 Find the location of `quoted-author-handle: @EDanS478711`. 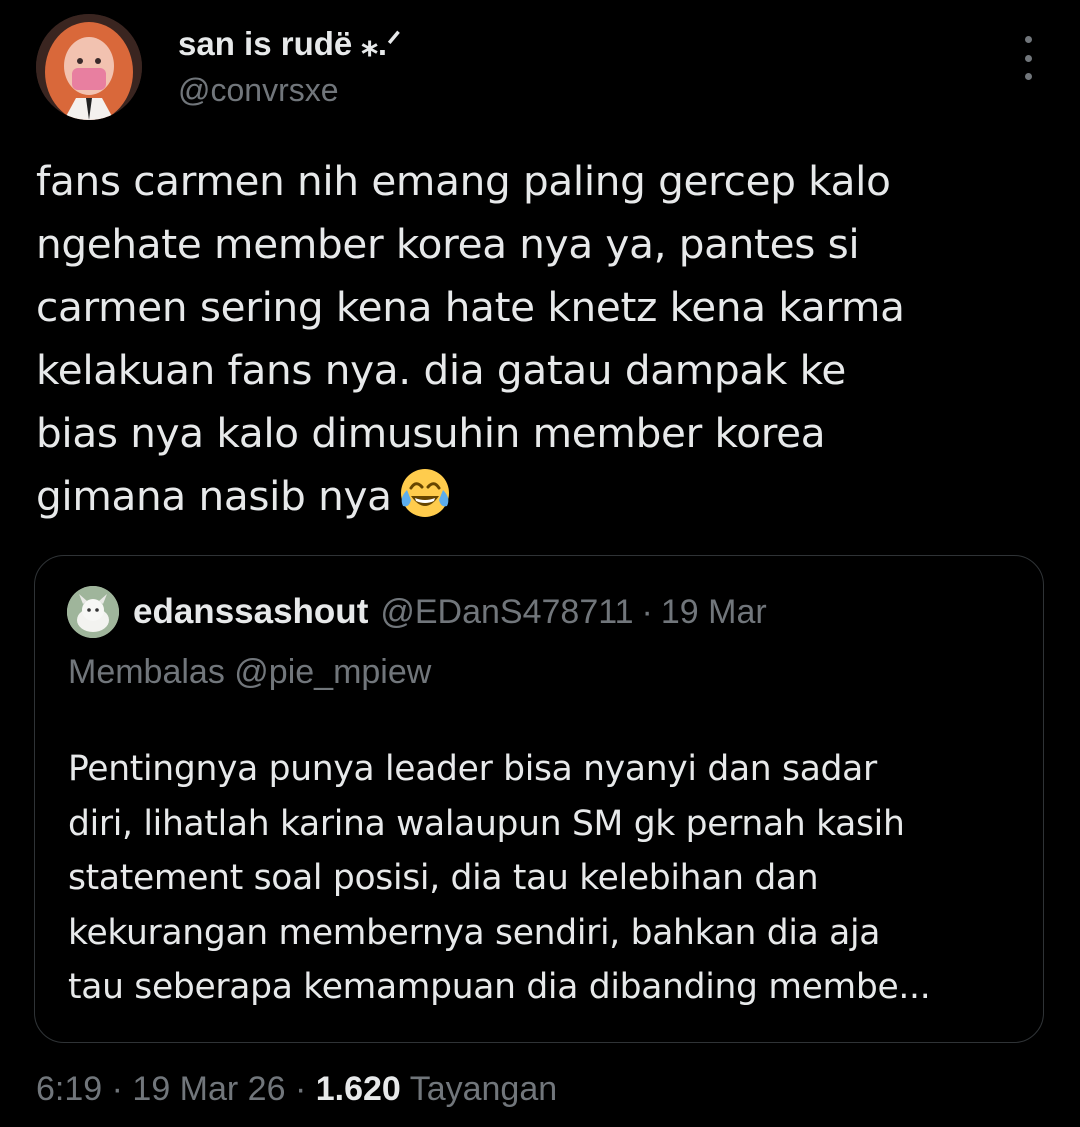

quoted-author-handle: @EDanS478711 is located at coordinates (506, 612).